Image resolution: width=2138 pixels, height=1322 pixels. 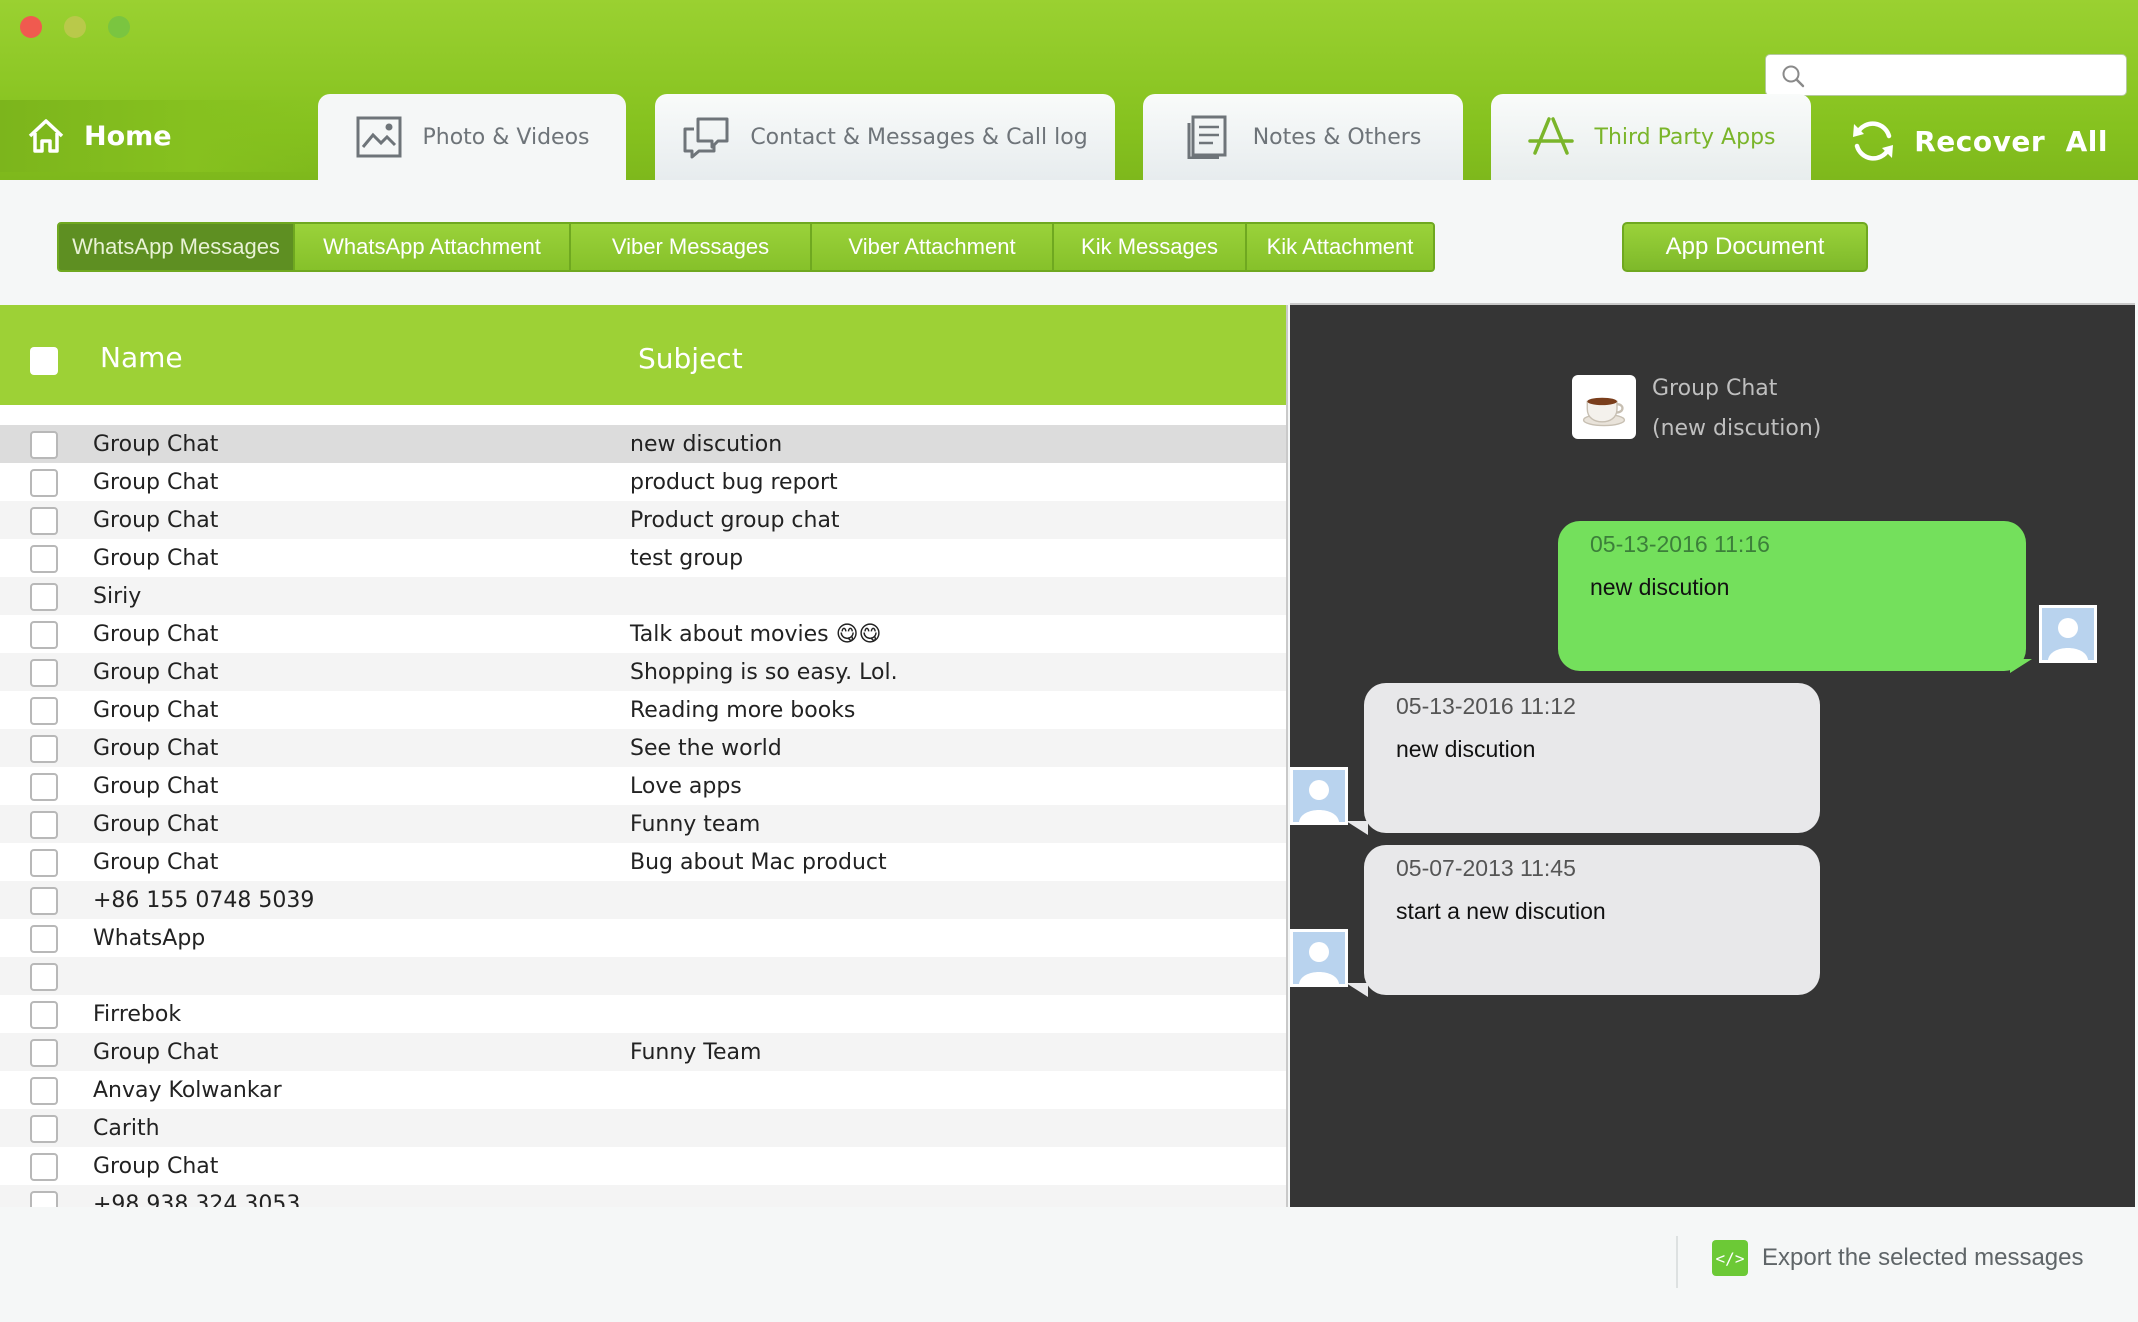 I want to click on tab-label: Notes & Others, so click(x=1337, y=137).